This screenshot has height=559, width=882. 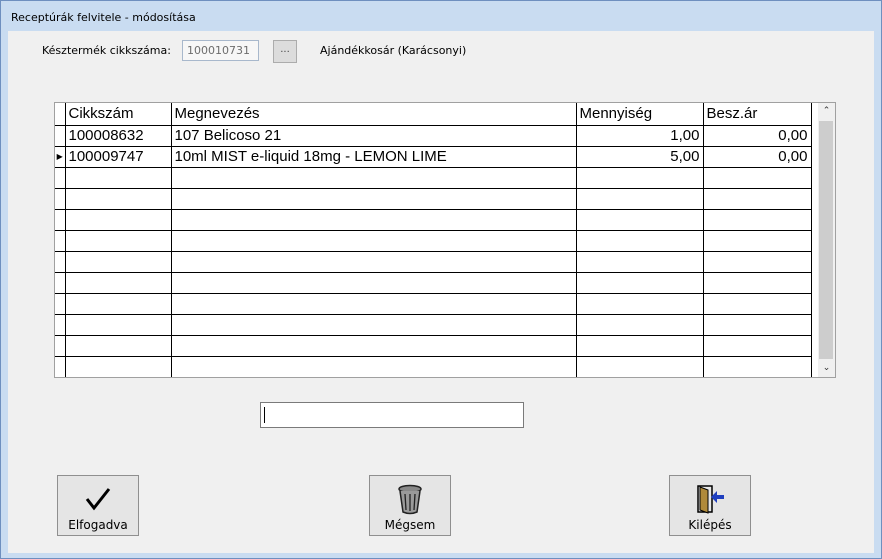 What do you see at coordinates (640, 157) in the screenshot?
I see `cell-quantity: 5,00` at bounding box center [640, 157].